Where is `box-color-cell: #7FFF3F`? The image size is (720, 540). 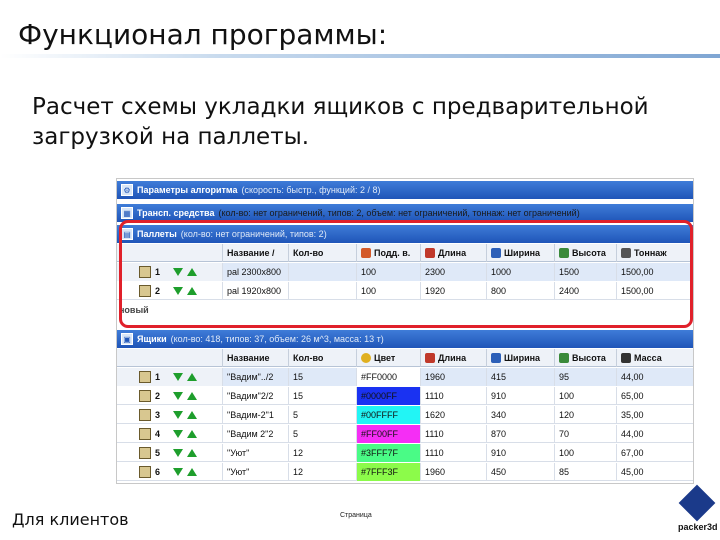 box-color-cell: #7FFF3F is located at coordinates (389, 472).